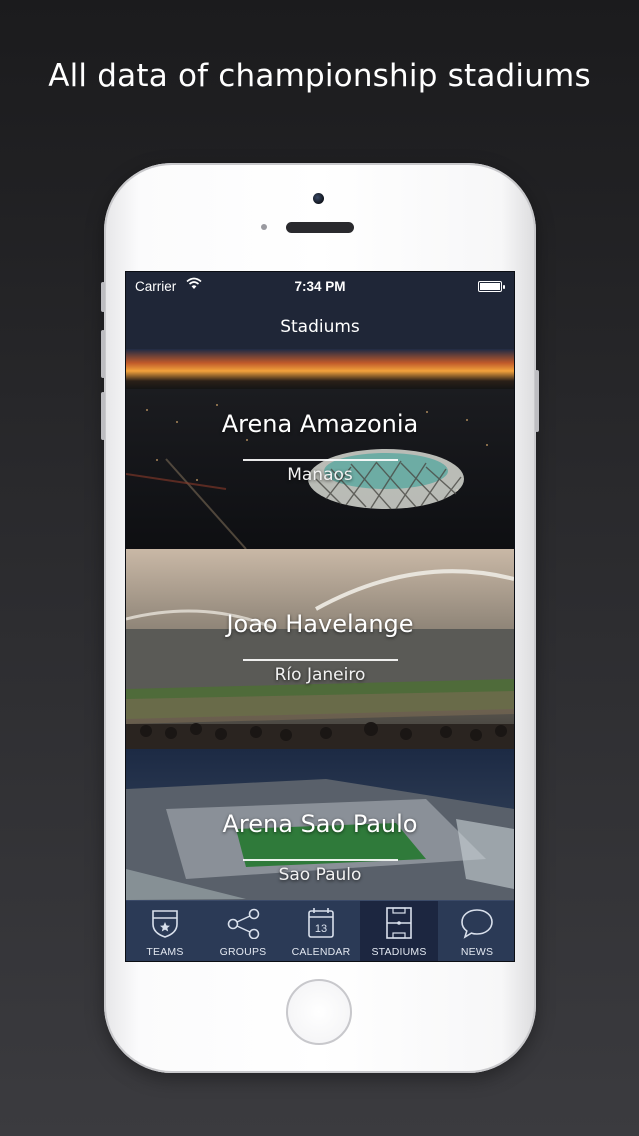 This screenshot has height=1136, width=639. I want to click on tab-news: NEWS, so click(476, 931).